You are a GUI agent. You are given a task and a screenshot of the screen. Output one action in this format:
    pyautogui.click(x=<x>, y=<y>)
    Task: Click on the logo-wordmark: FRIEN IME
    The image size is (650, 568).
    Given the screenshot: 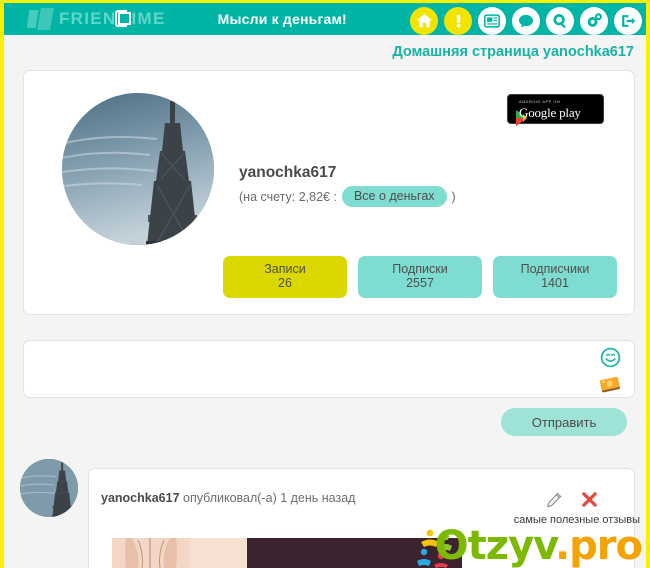 What is the action you would take?
    pyautogui.click(x=112, y=19)
    